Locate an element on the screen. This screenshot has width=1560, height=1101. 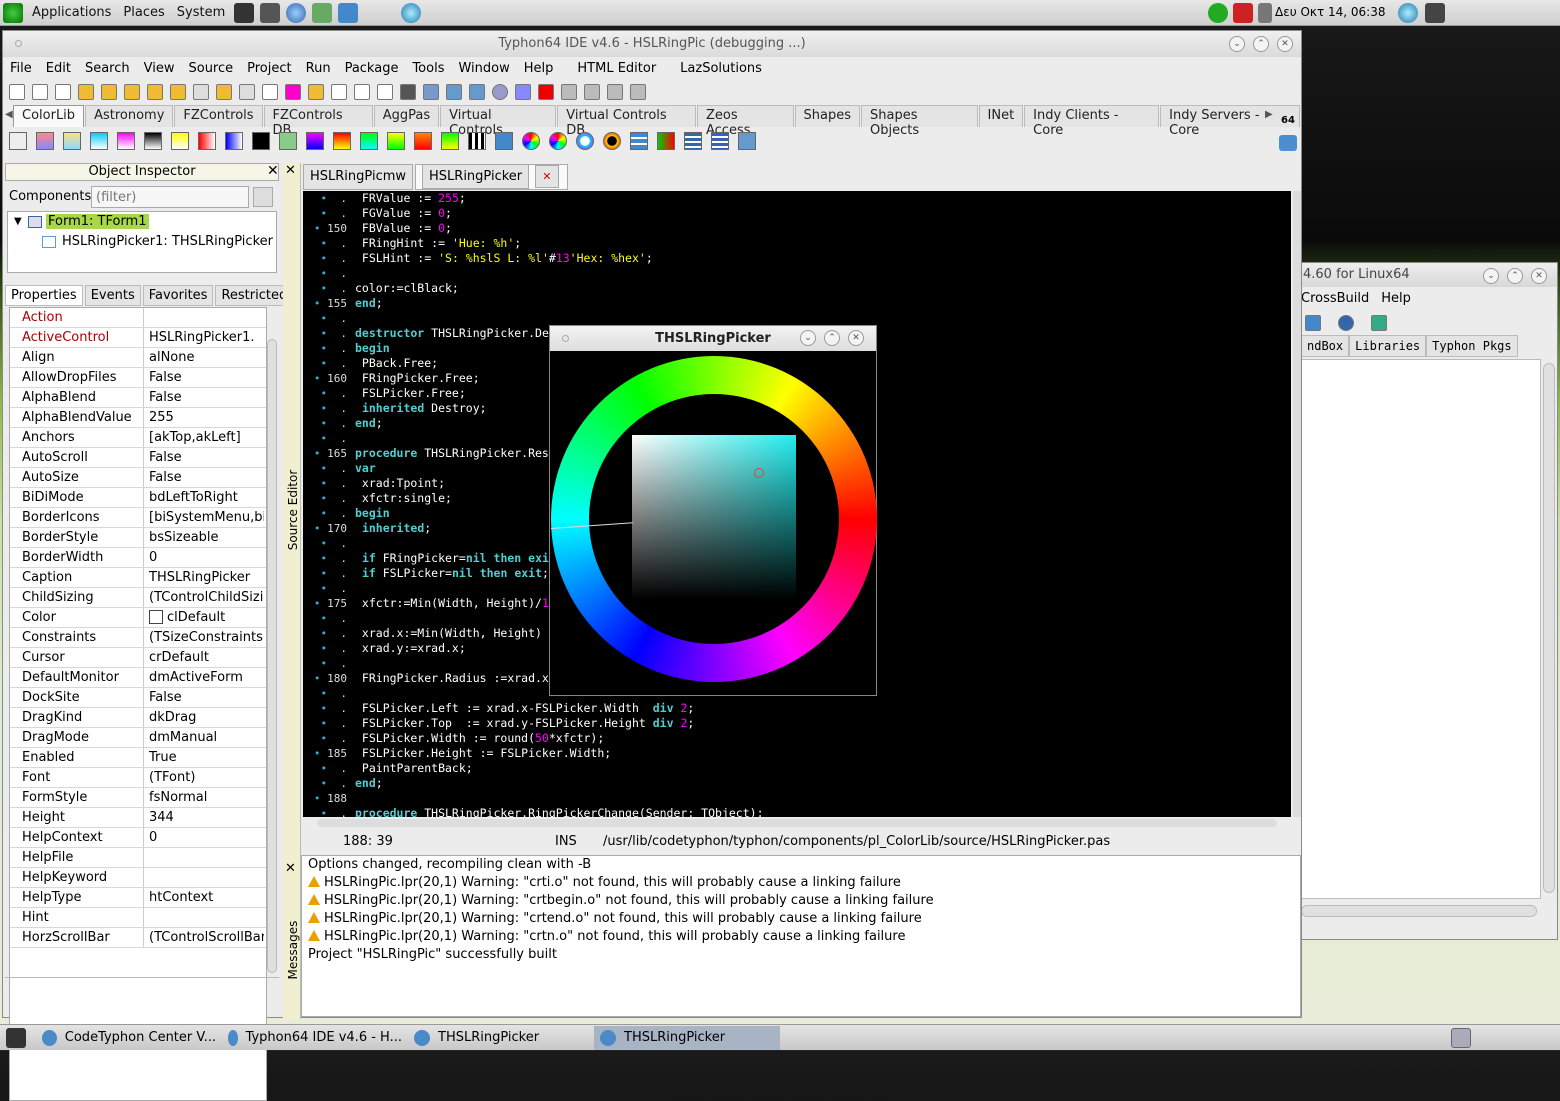
code-line: • . end; is located at coordinates (793, 783).